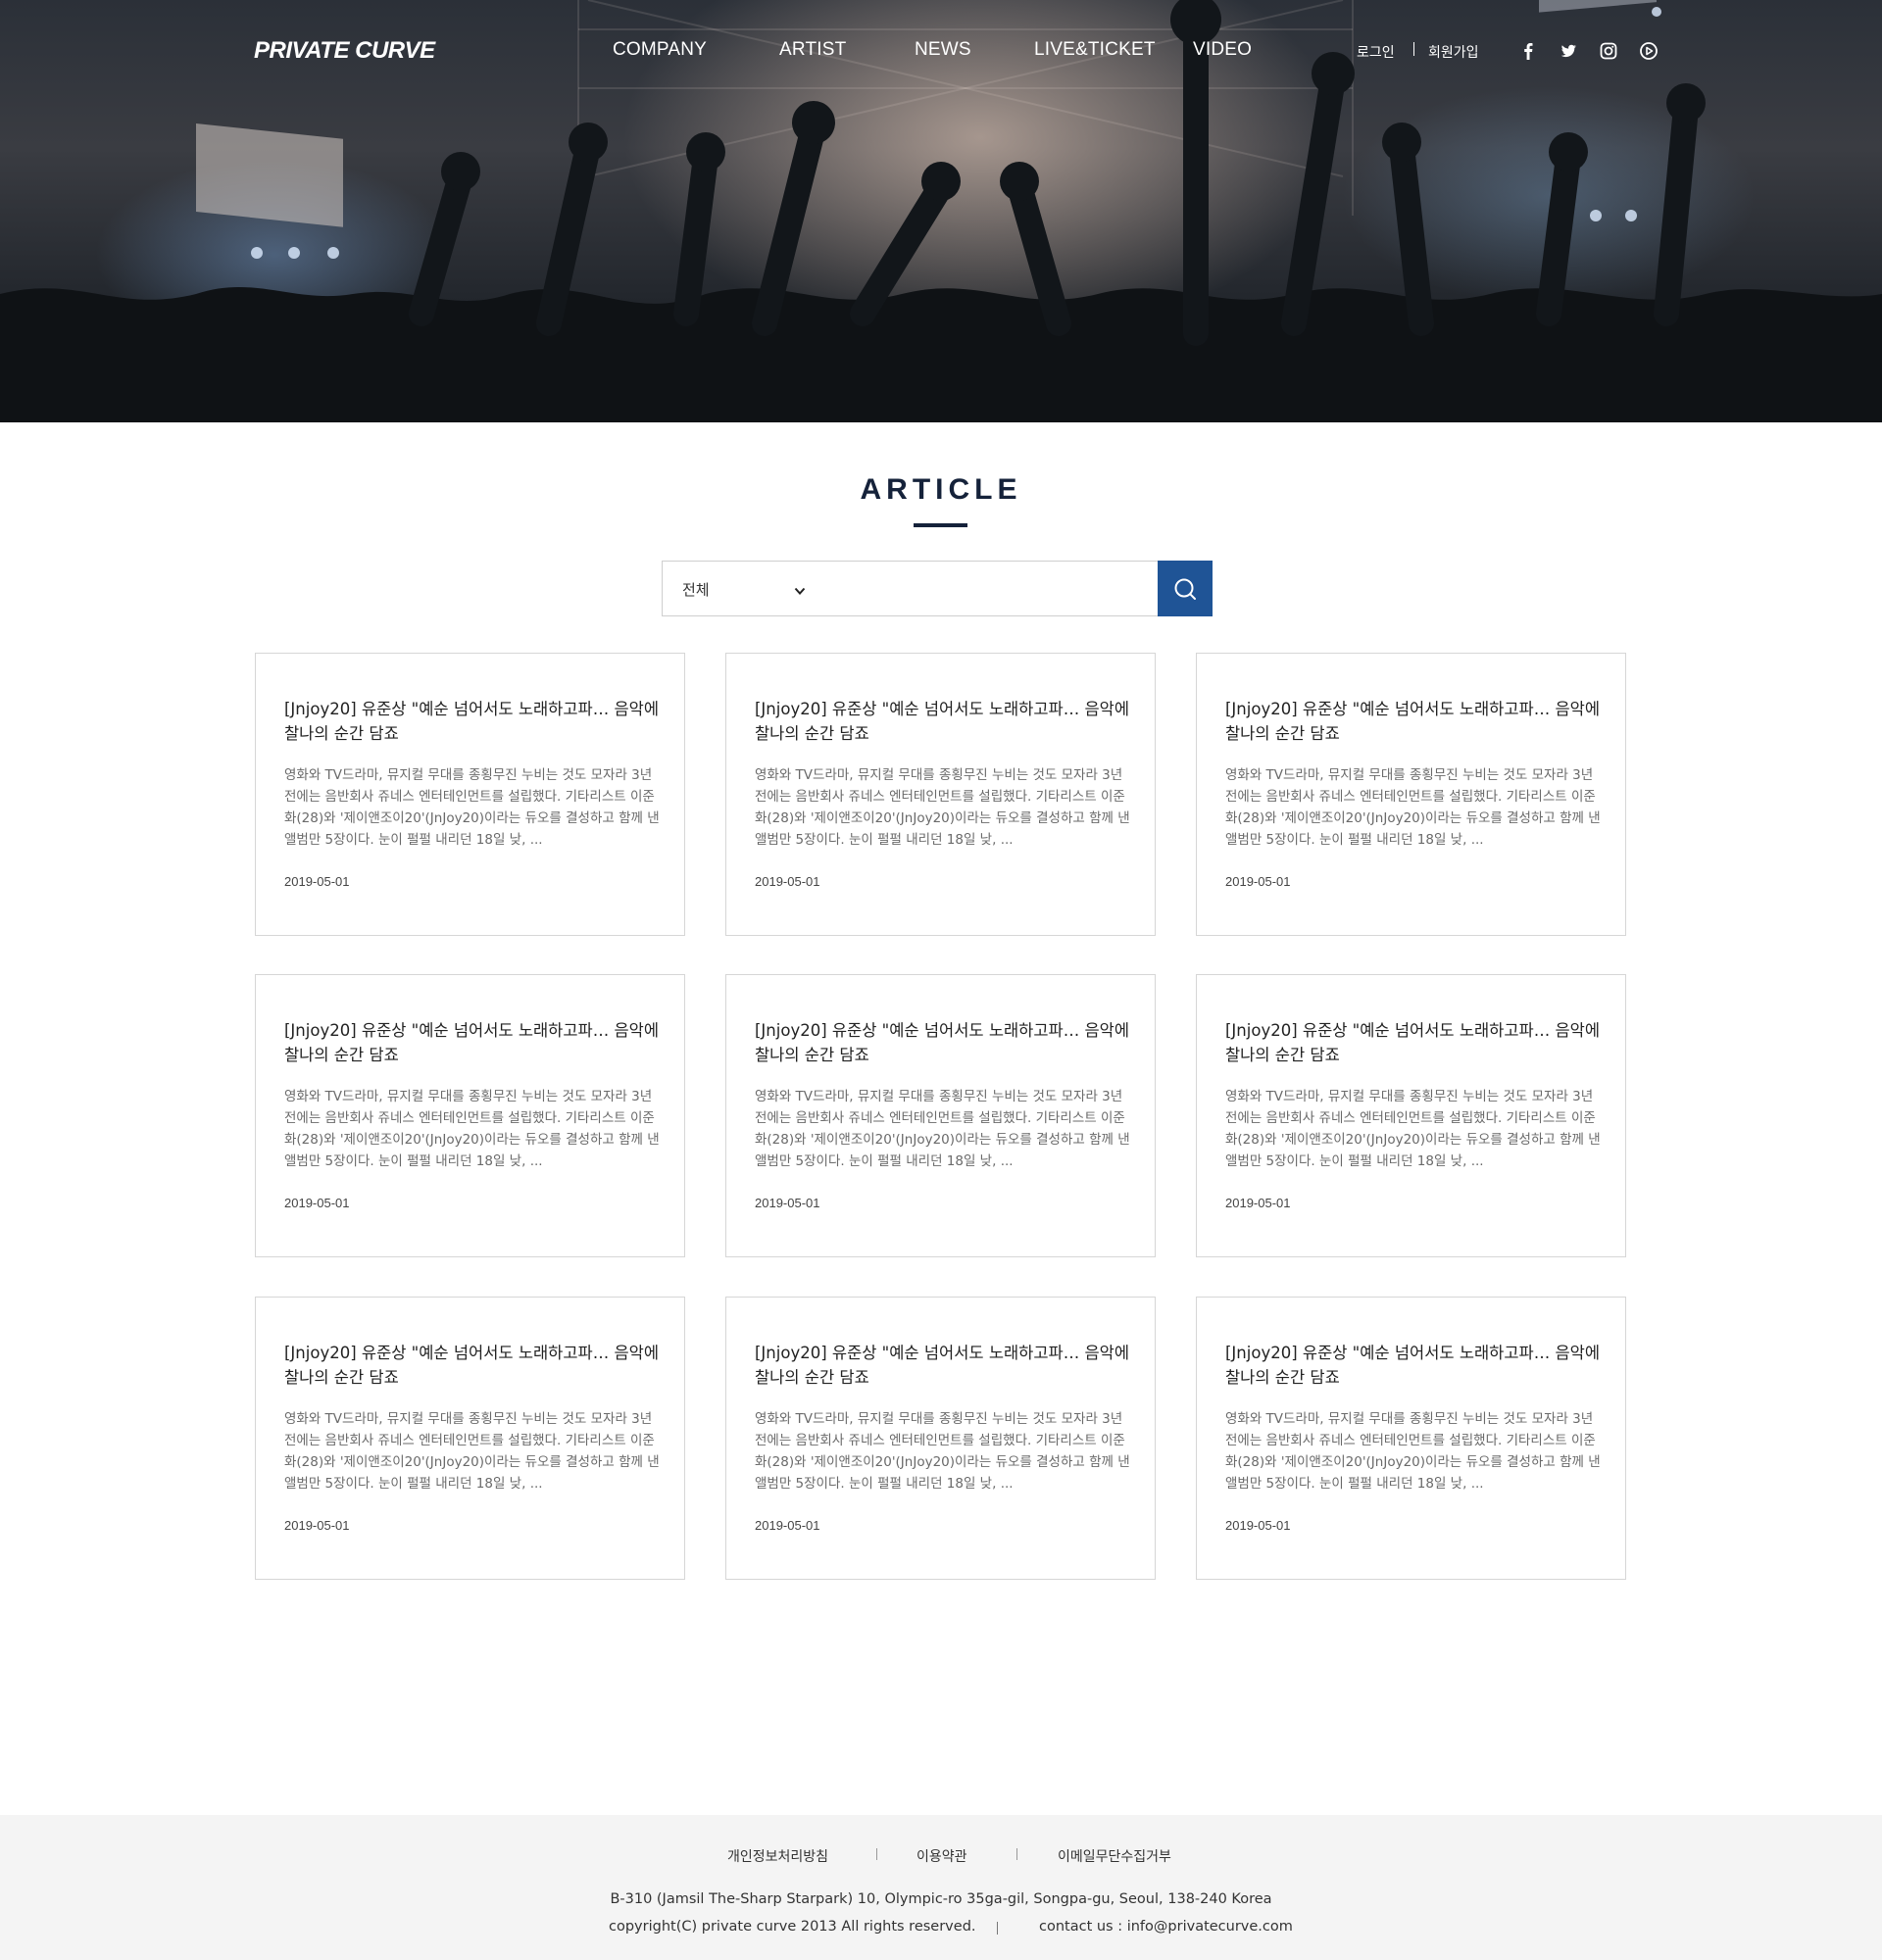 This screenshot has height=1960, width=1882. What do you see at coordinates (800, 590) in the screenshot?
I see `chevron-down-icon` at bounding box center [800, 590].